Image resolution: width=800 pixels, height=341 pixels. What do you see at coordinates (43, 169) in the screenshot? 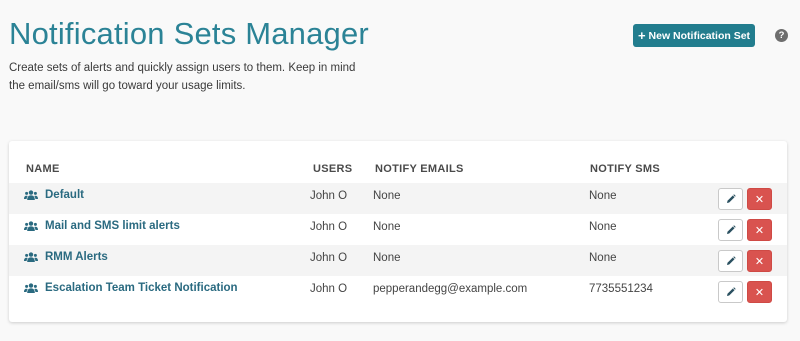
I see `column-header-name: NAME` at bounding box center [43, 169].